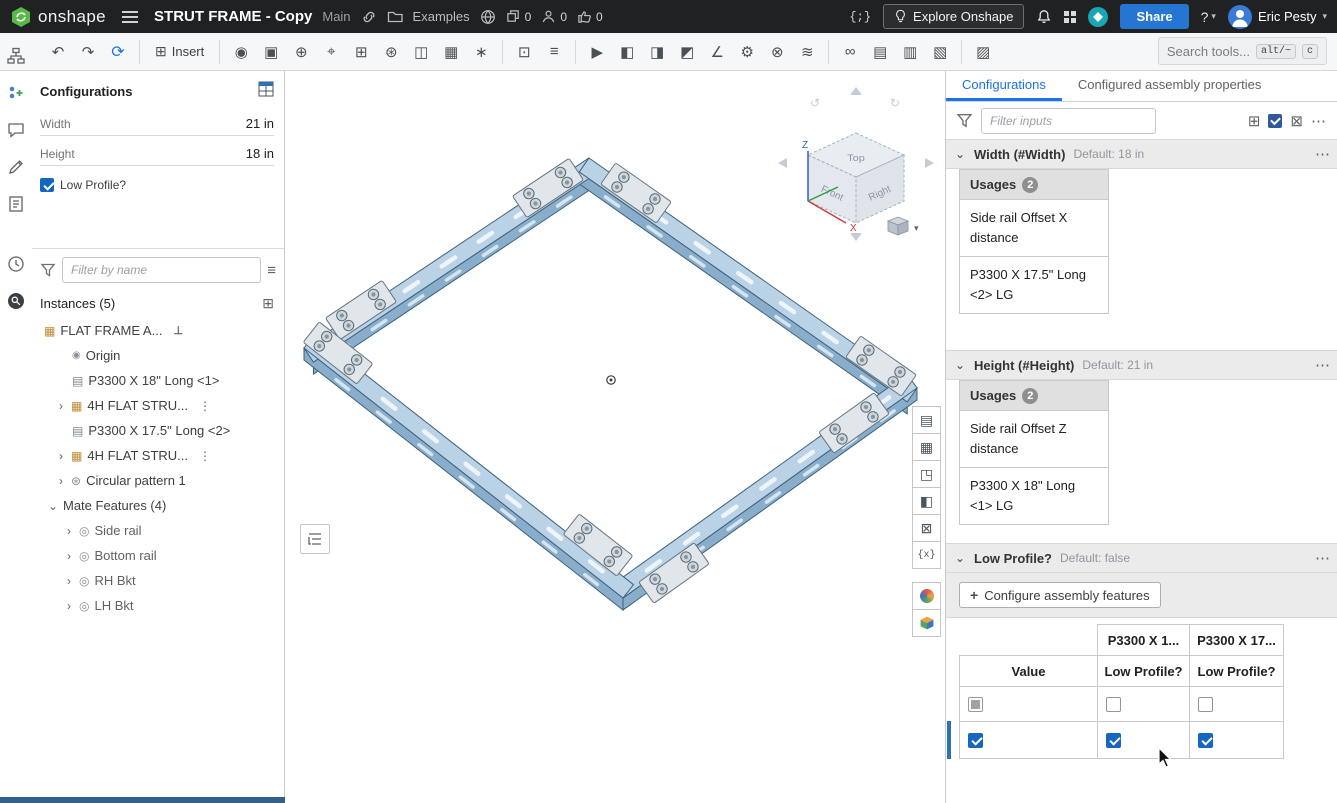 Image resolution: width=1337 pixels, height=803 pixels. Describe the element at coordinates (926, 474) in the screenshot. I see `move-tree-icon: ◳` at that location.